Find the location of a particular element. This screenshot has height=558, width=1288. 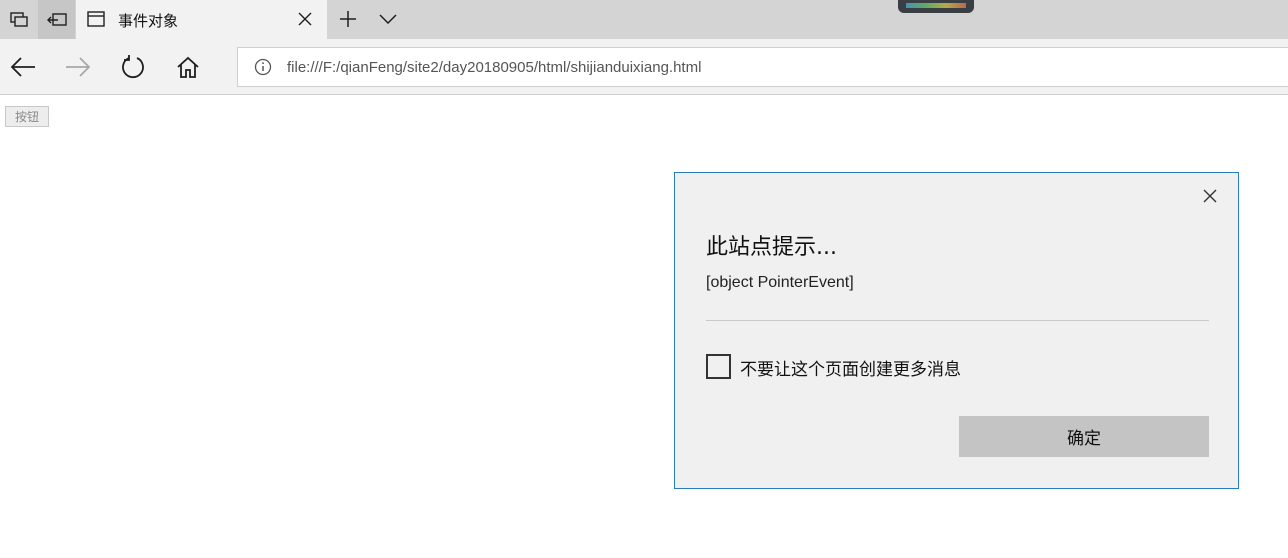

set-aside-tabs-icon is located at coordinates (56, 19).